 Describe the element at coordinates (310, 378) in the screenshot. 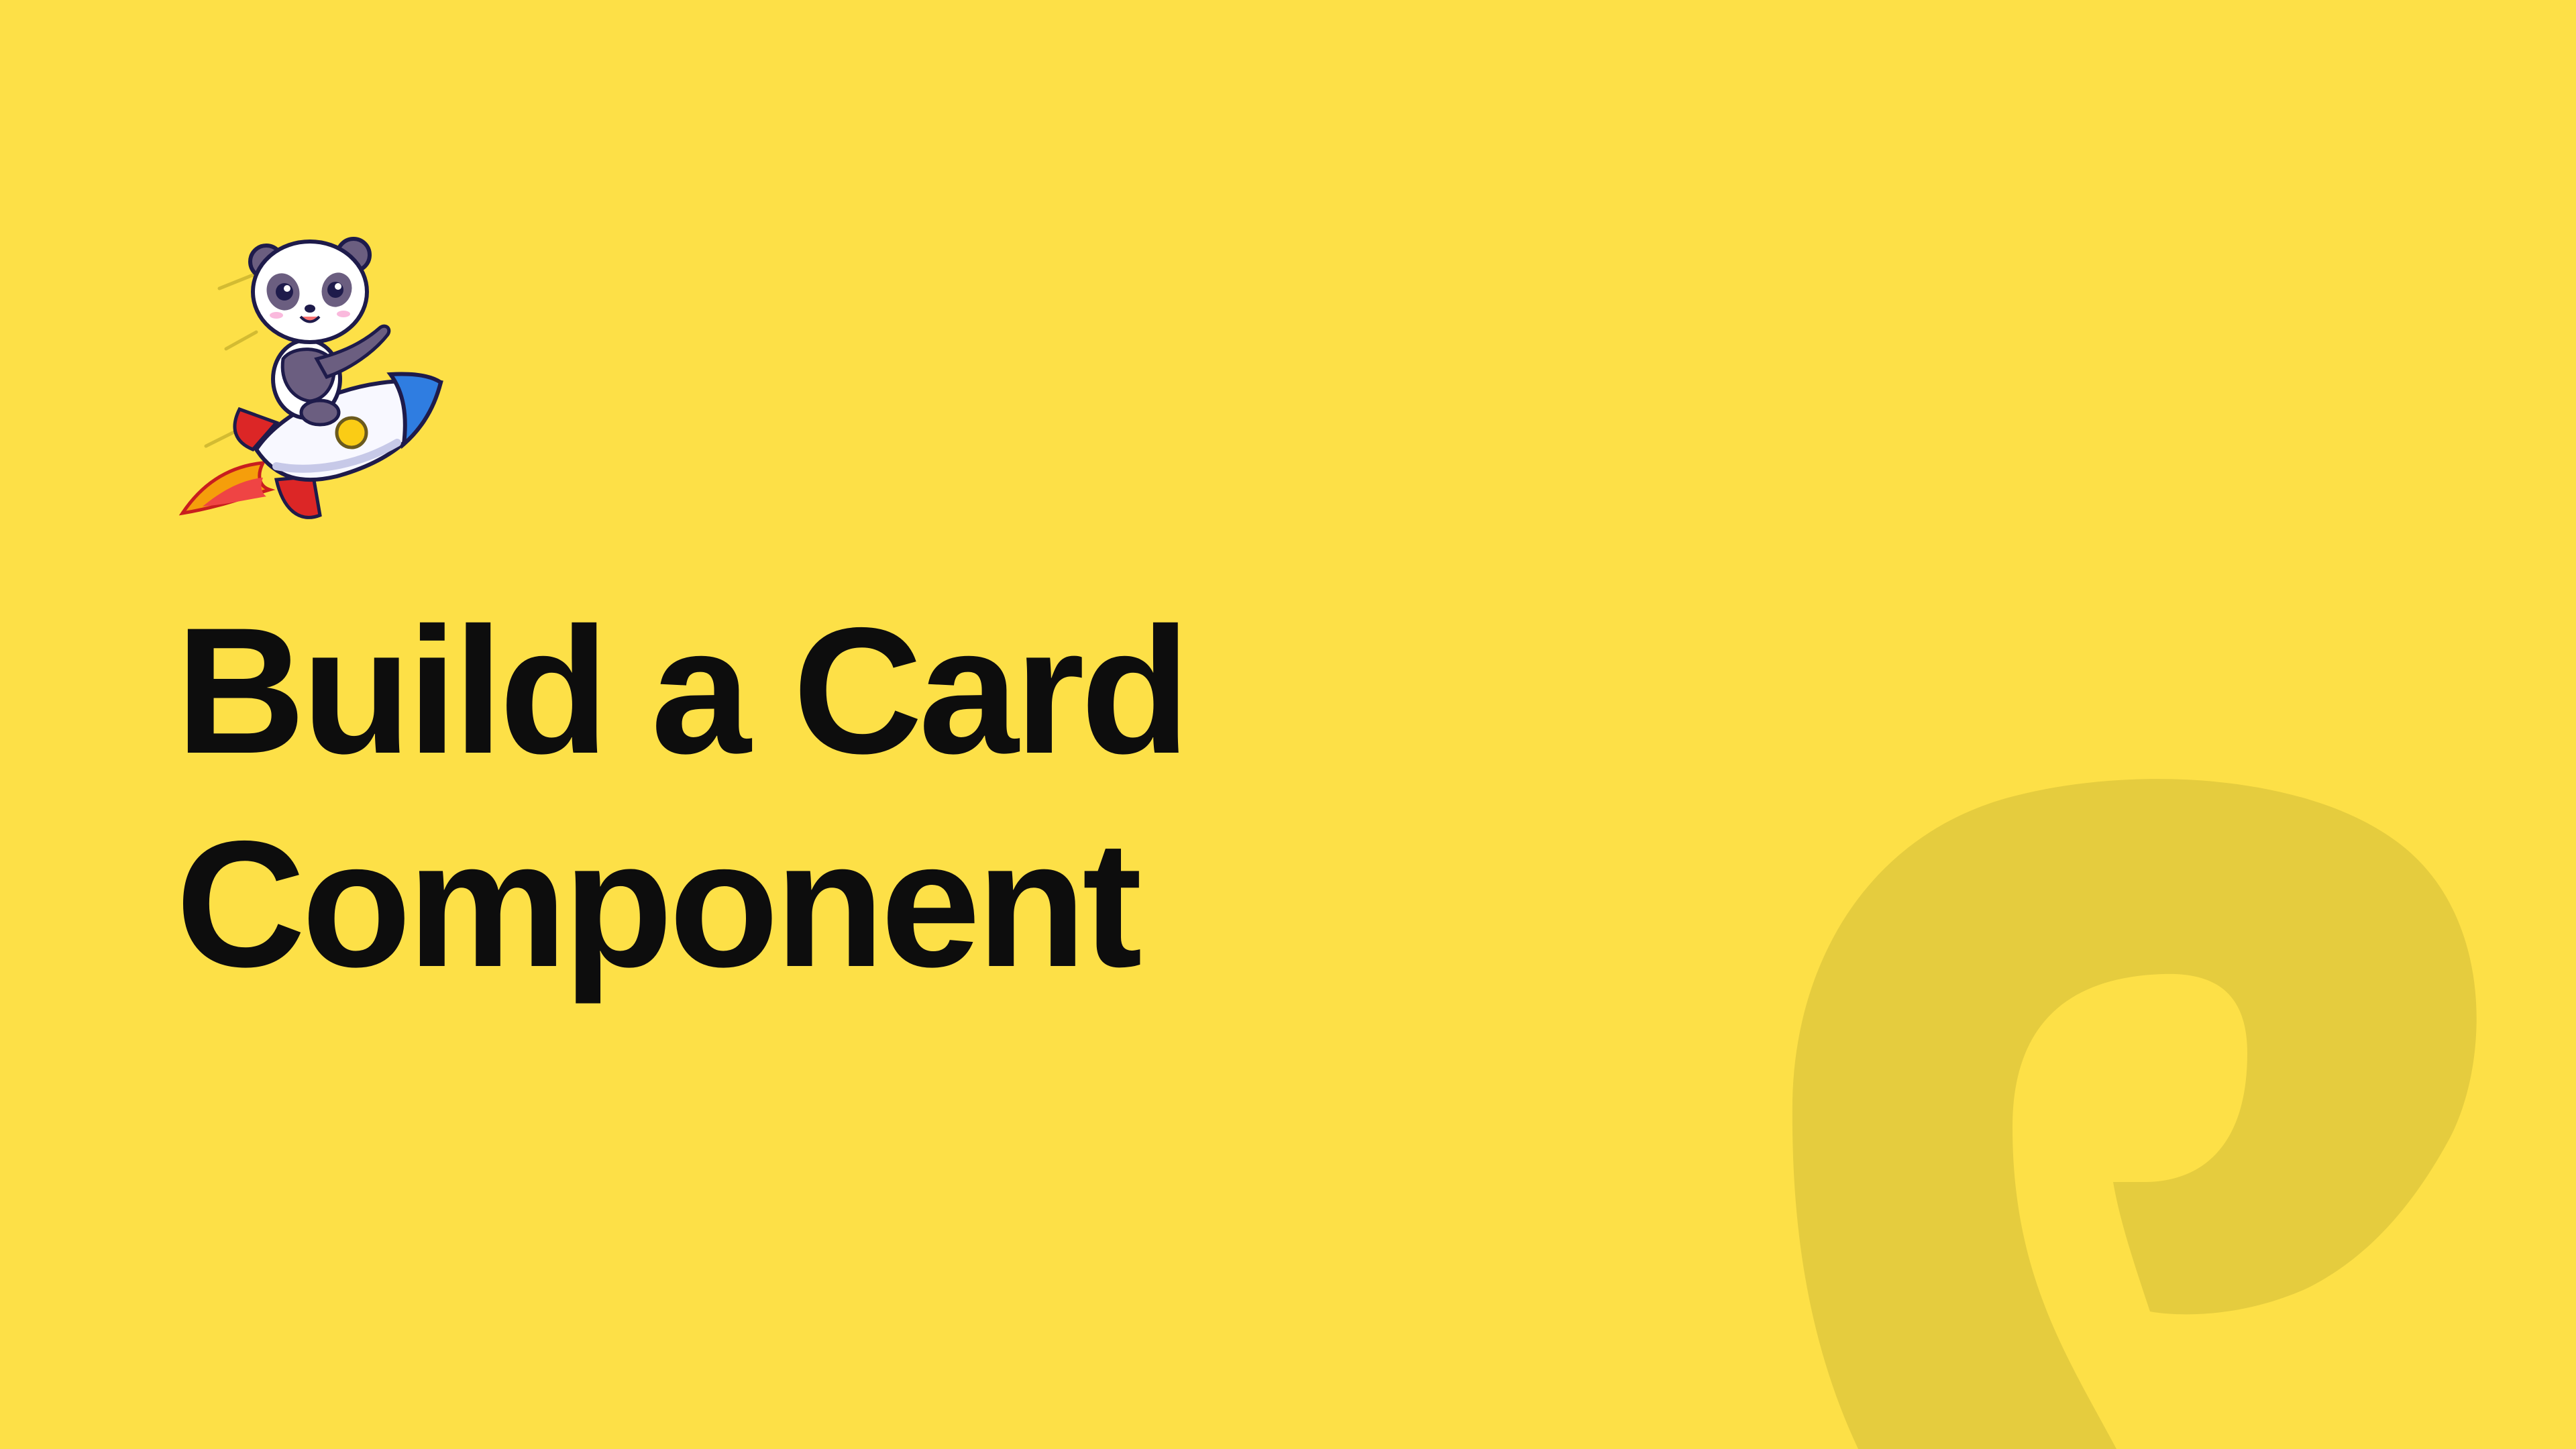

I see `panda-riding-rocket-icon` at that location.